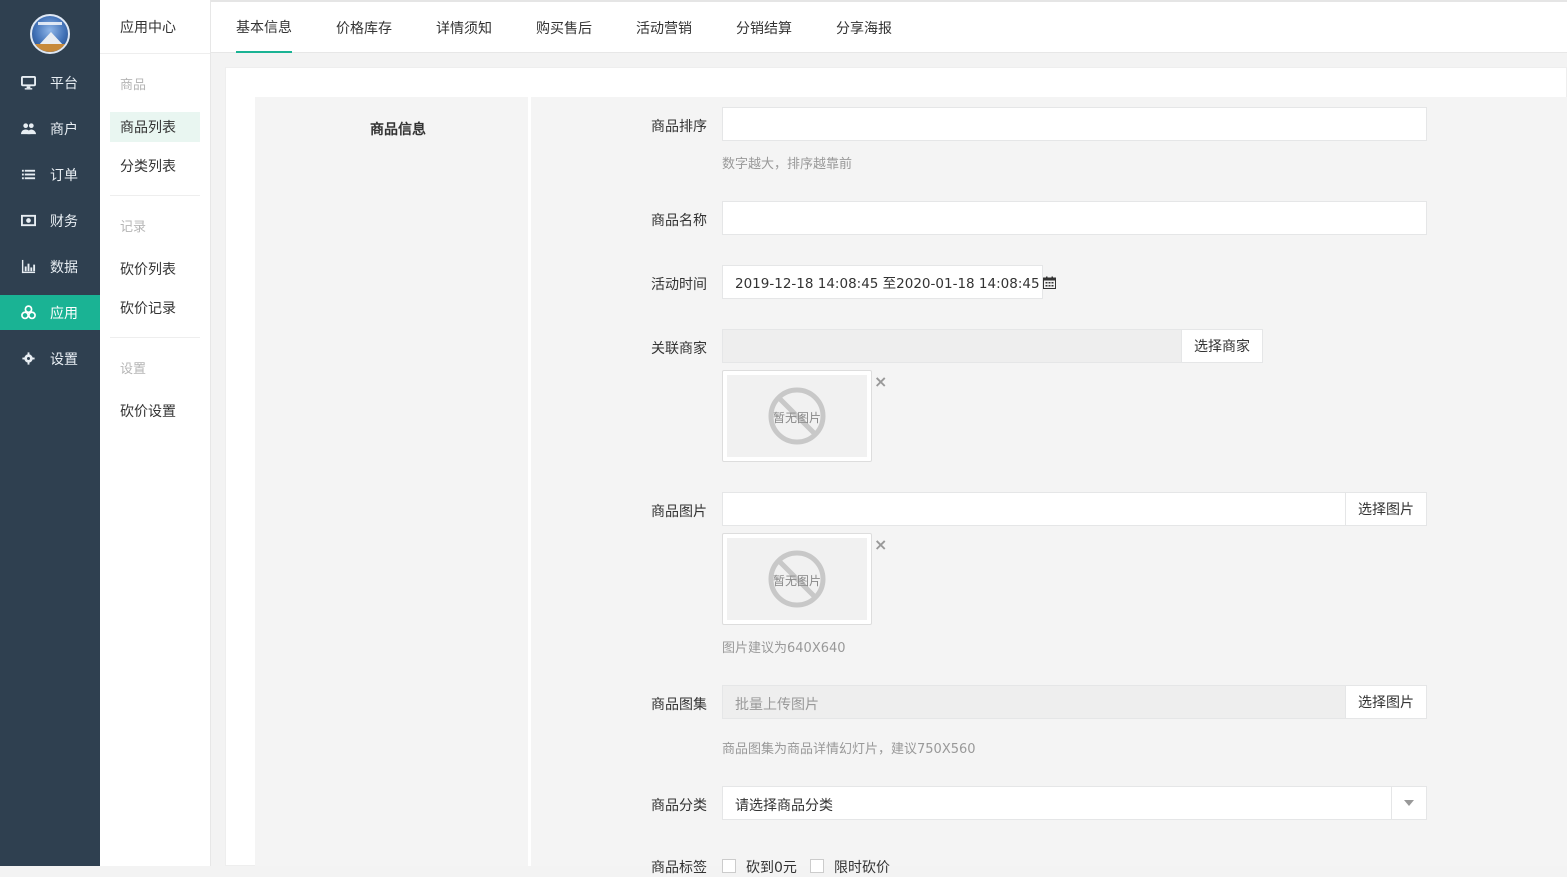 Image resolution: width=1567 pixels, height=877 pixels. I want to click on subnav-item-goods-list: 商品列表, so click(155, 127).